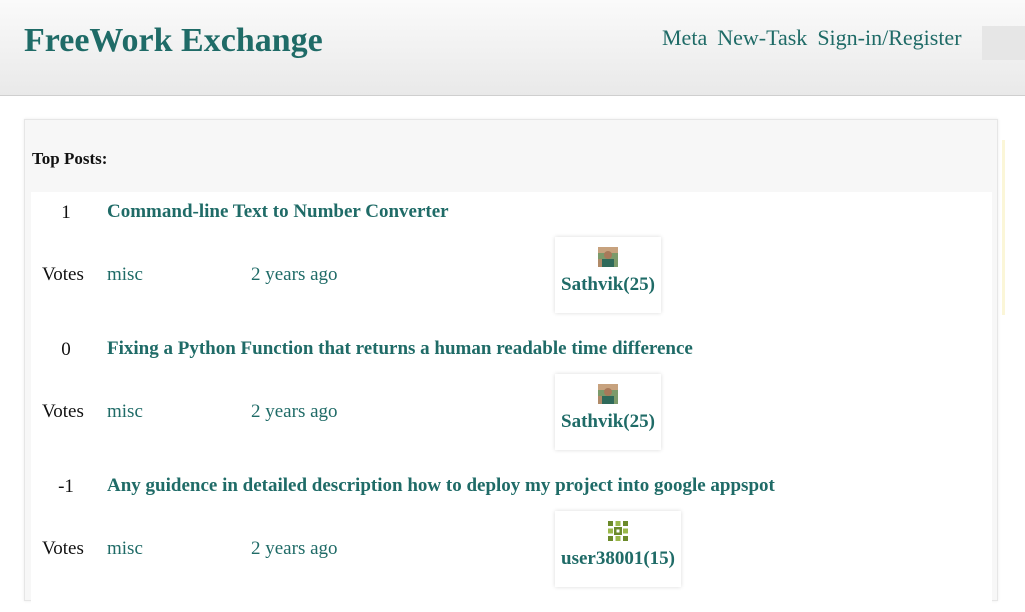 This screenshot has height=612, width=1025. What do you see at coordinates (173, 41) in the screenshot?
I see `site-brand-link: FreeWork Exchange` at bounding box center [173, 41].